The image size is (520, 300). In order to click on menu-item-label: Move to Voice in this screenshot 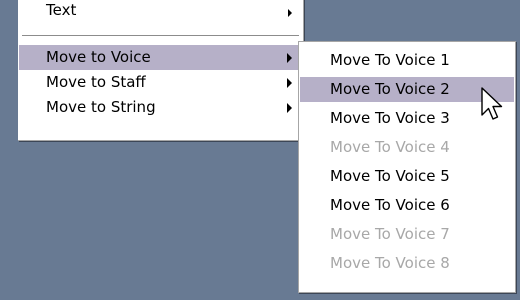, I will do `click(98, 57)`.